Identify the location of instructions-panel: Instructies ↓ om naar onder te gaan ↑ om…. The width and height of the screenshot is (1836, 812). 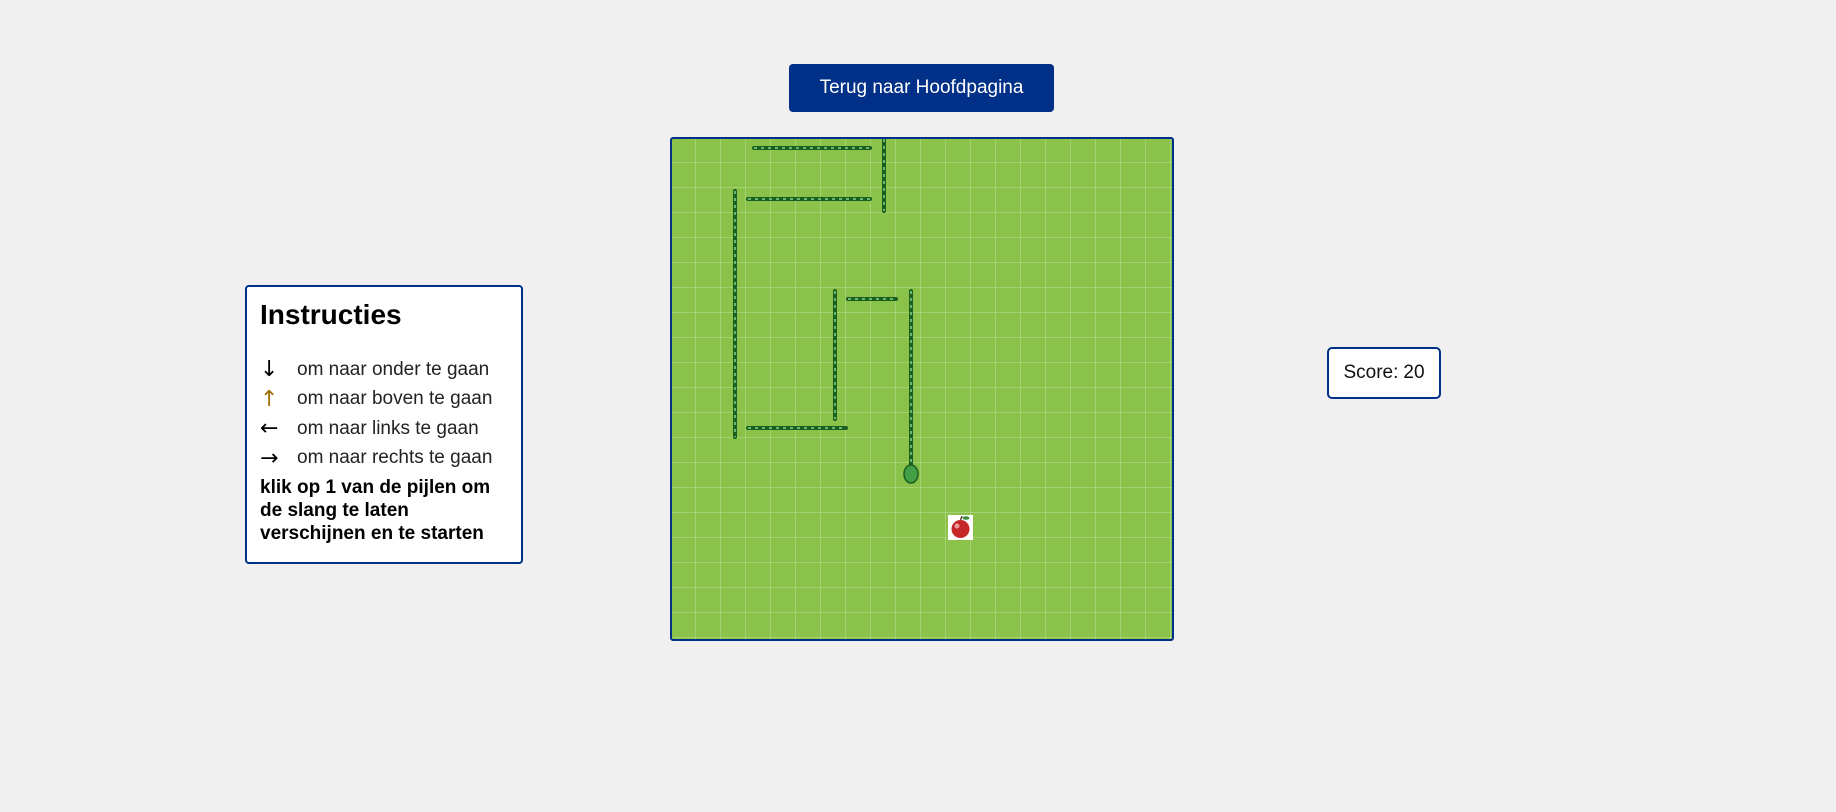
(384, 424).